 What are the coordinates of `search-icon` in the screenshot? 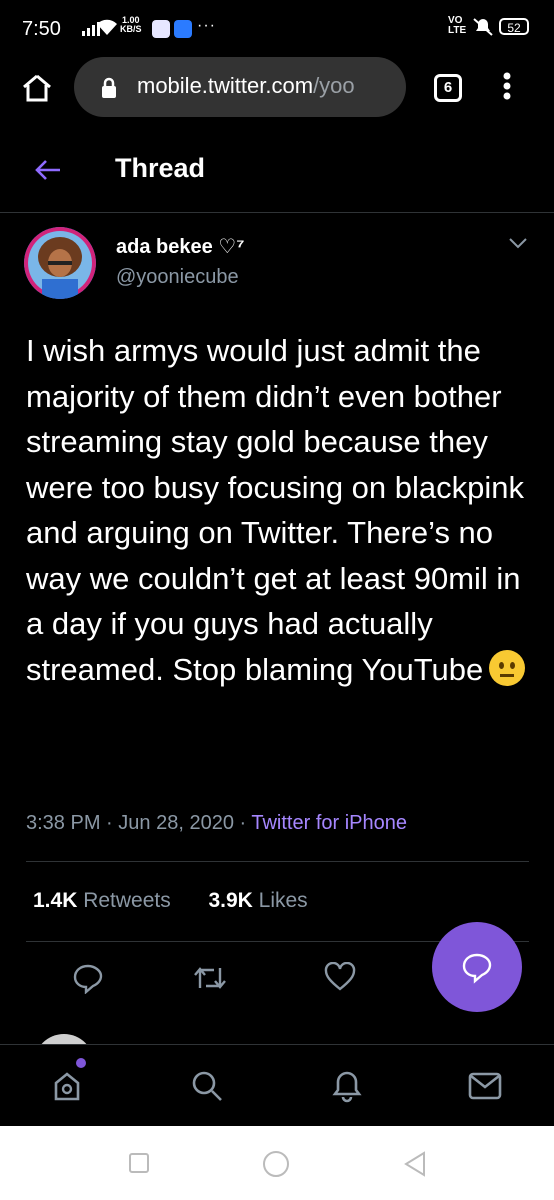 It's located at (207, 1086).